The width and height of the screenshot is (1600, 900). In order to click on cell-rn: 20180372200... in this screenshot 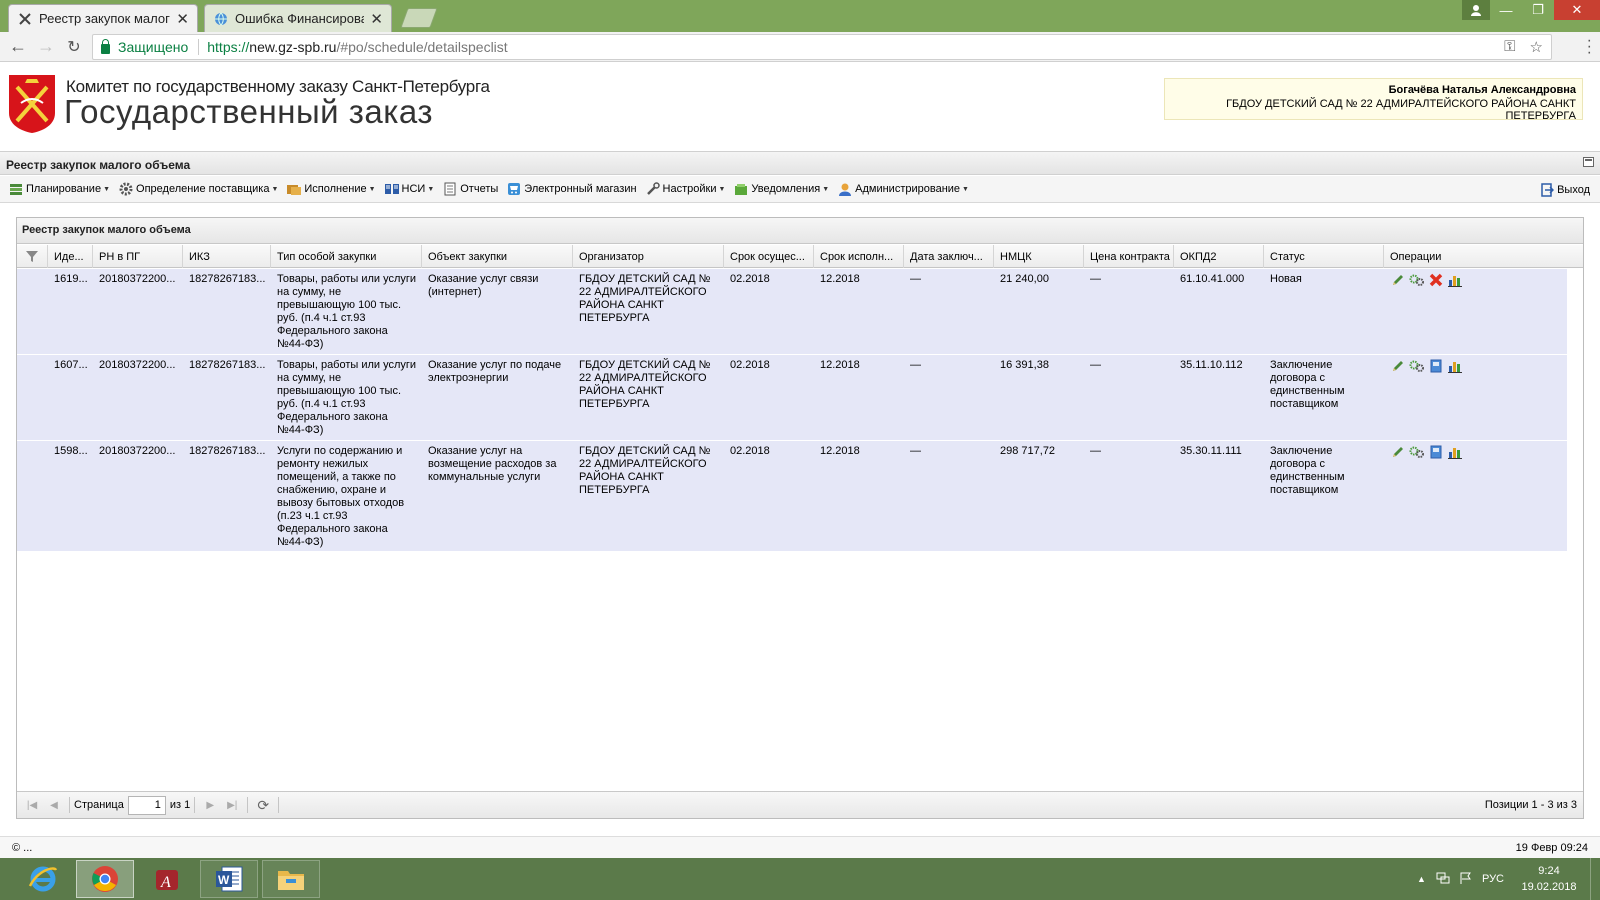, I will do `click(137, 279)`.